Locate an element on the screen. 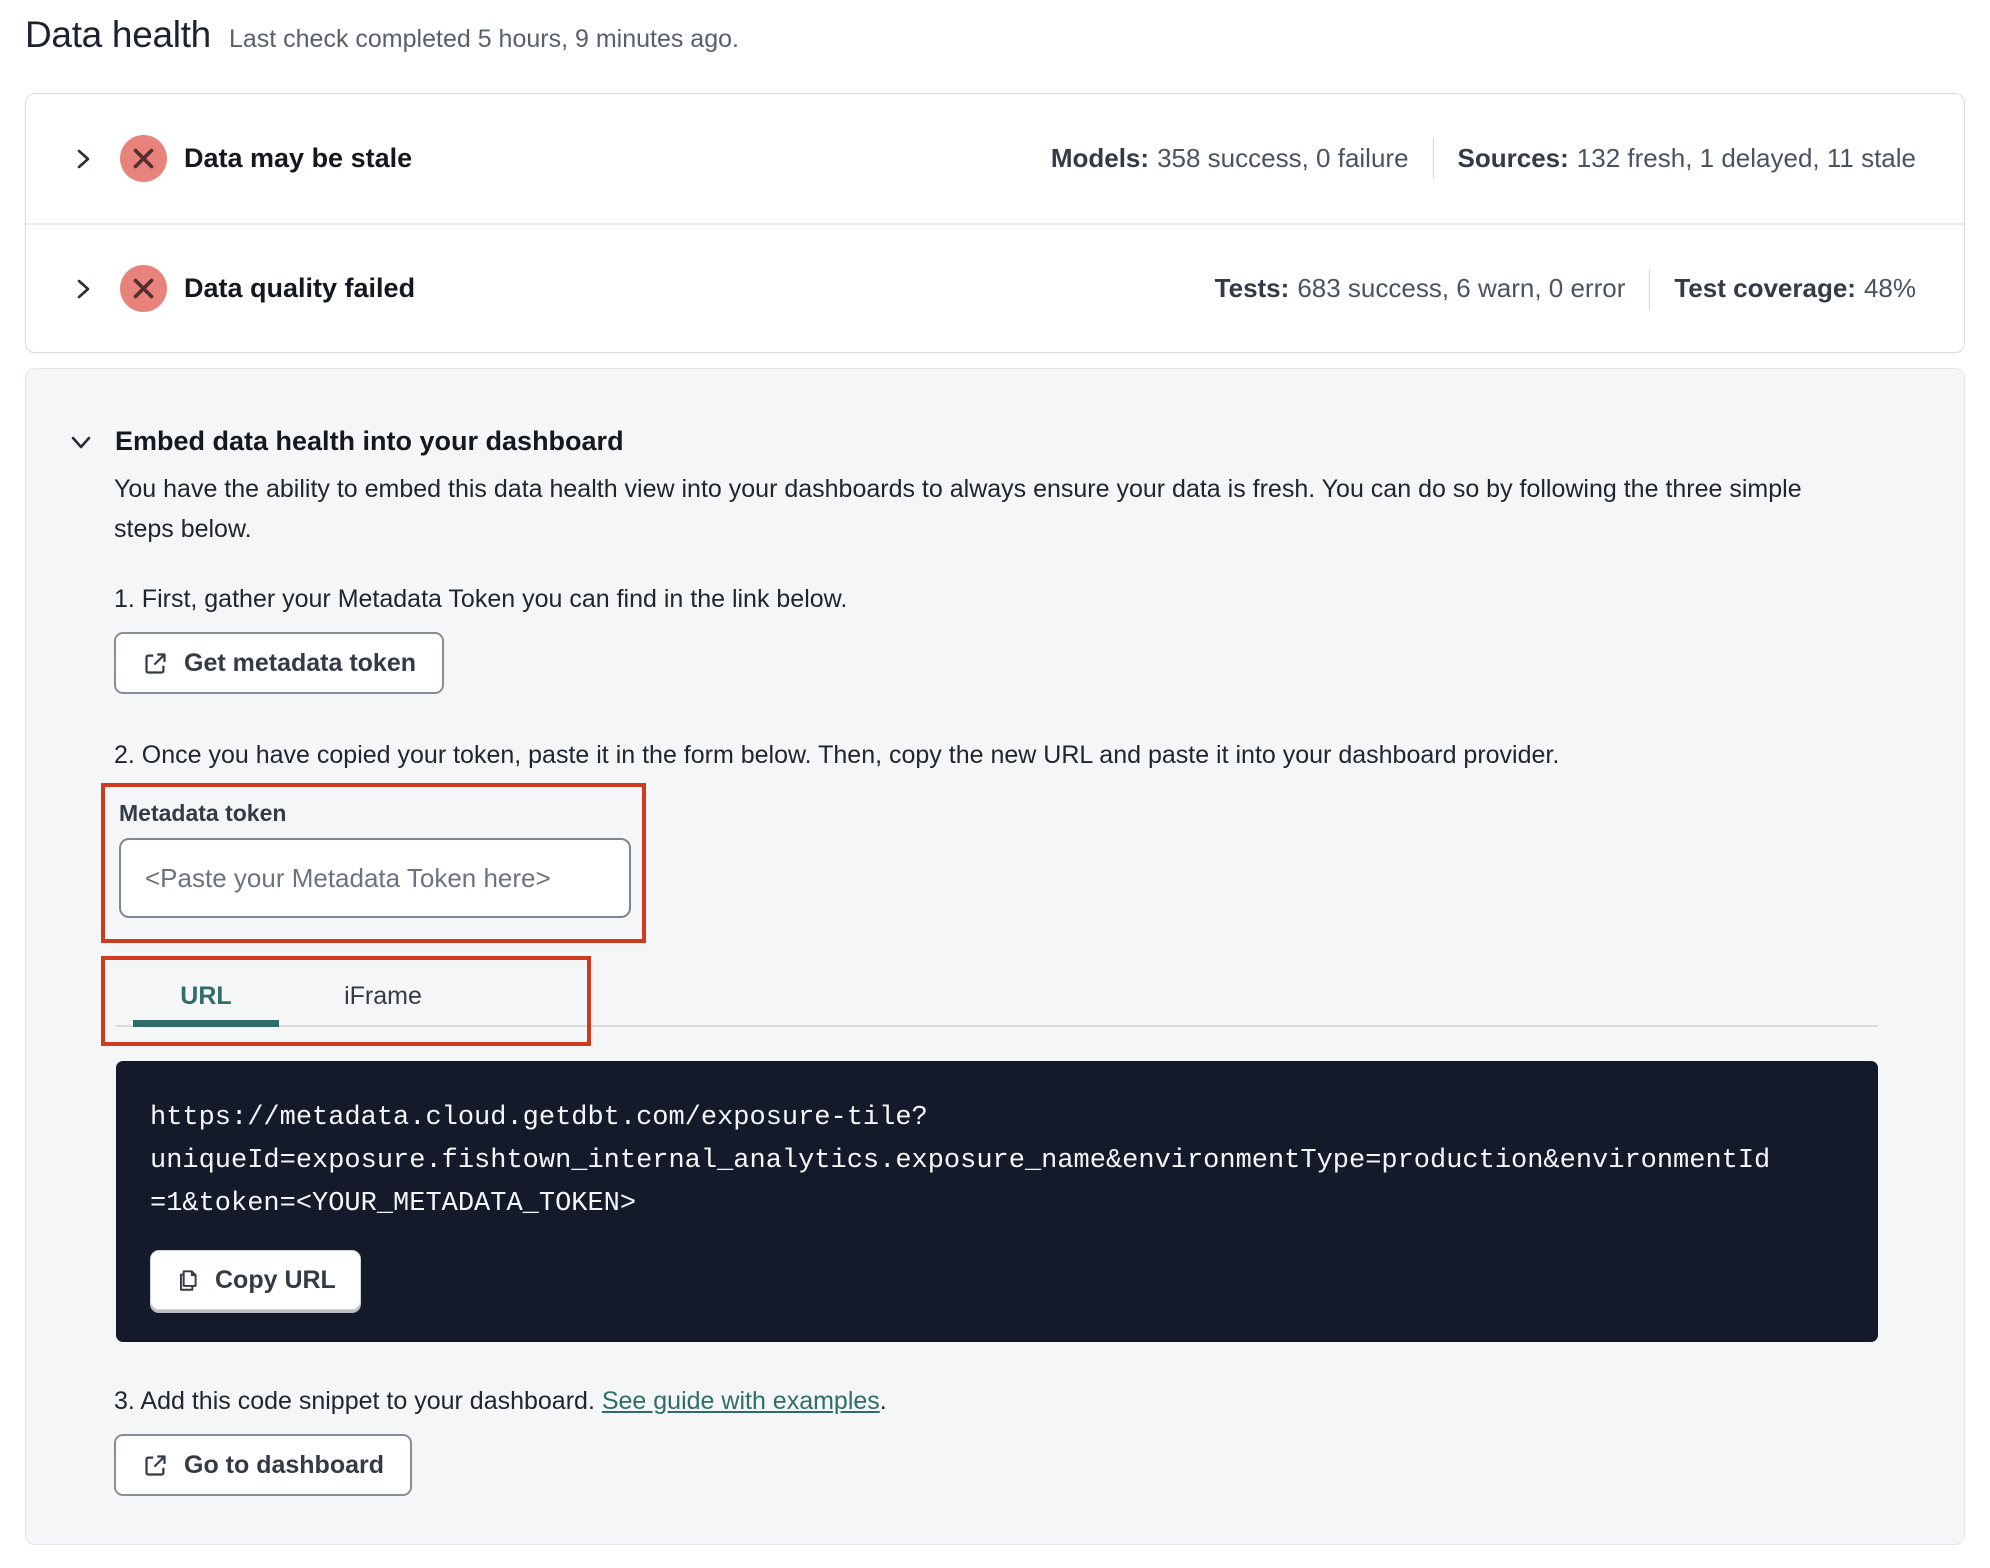 The image size is (1990, 1568). embed-section-toggle: Embed data health into your dashboard is located at coordinates (1016, 441).